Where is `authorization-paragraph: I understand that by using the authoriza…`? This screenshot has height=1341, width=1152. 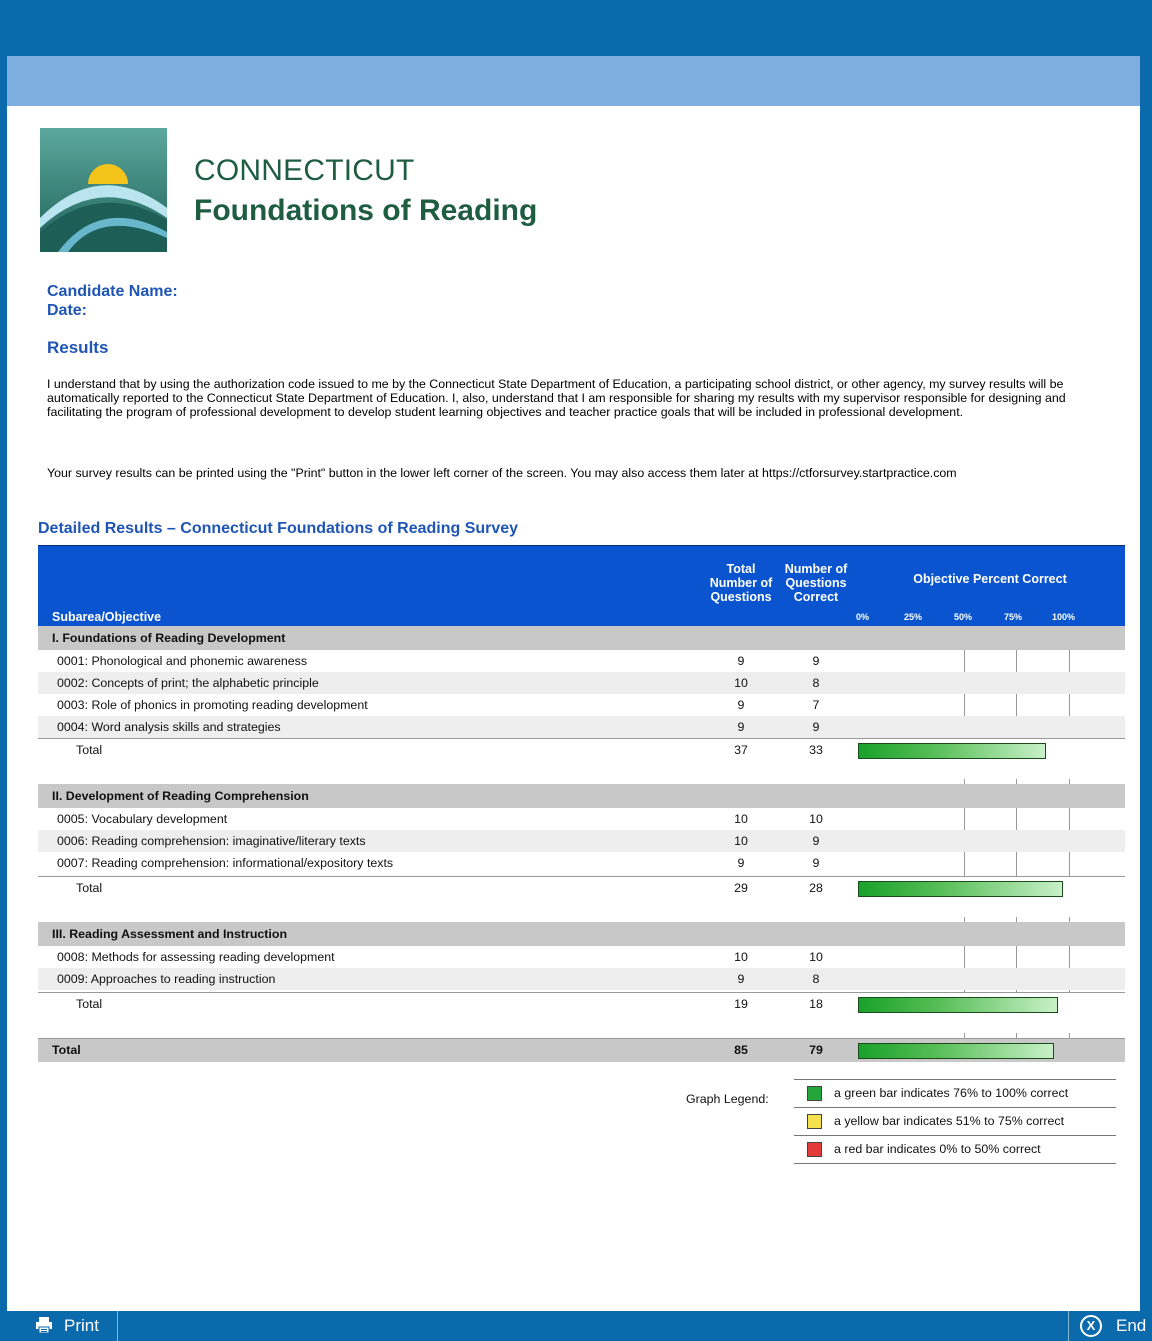
authorization-paragraph: I understand that by using the authoriza… is located at coordinates (556, 398).